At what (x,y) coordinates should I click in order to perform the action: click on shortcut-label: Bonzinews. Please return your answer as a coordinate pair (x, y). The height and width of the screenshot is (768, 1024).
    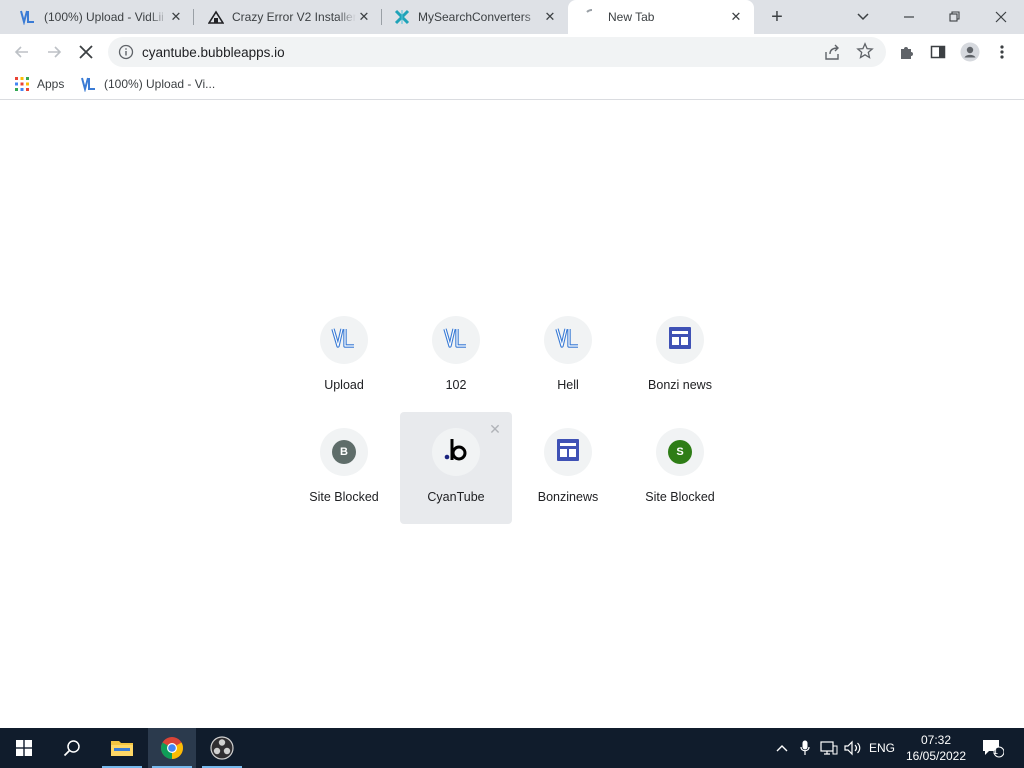
    Looking at the image, I should click on (568, 497).